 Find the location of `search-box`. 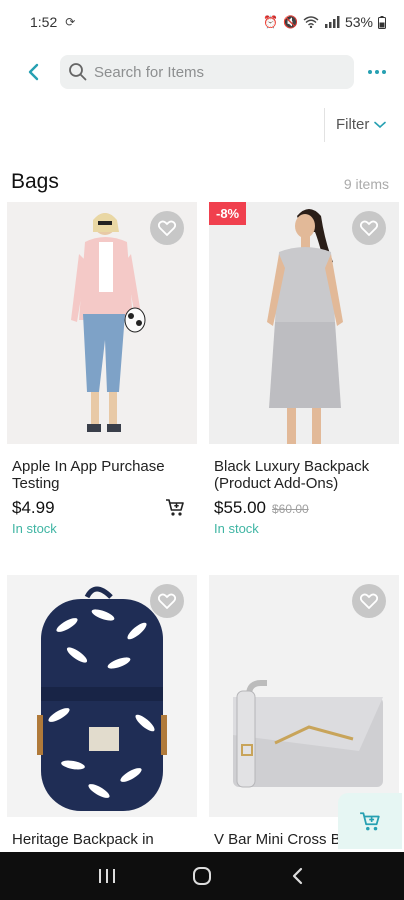

search-box is located at coordinates (207, 72).